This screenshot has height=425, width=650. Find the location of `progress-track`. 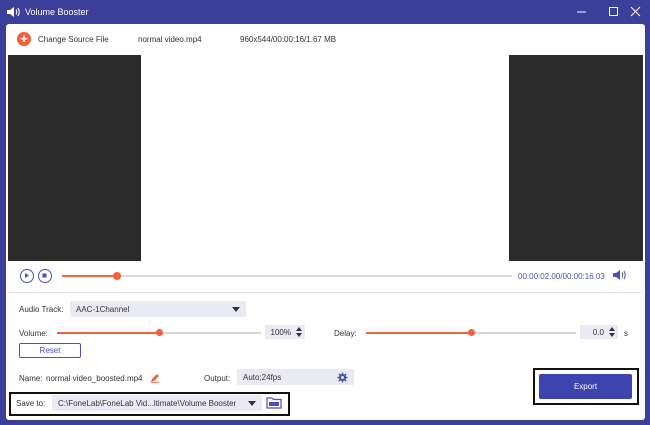

progress-track is located at coordinates (287, 276).